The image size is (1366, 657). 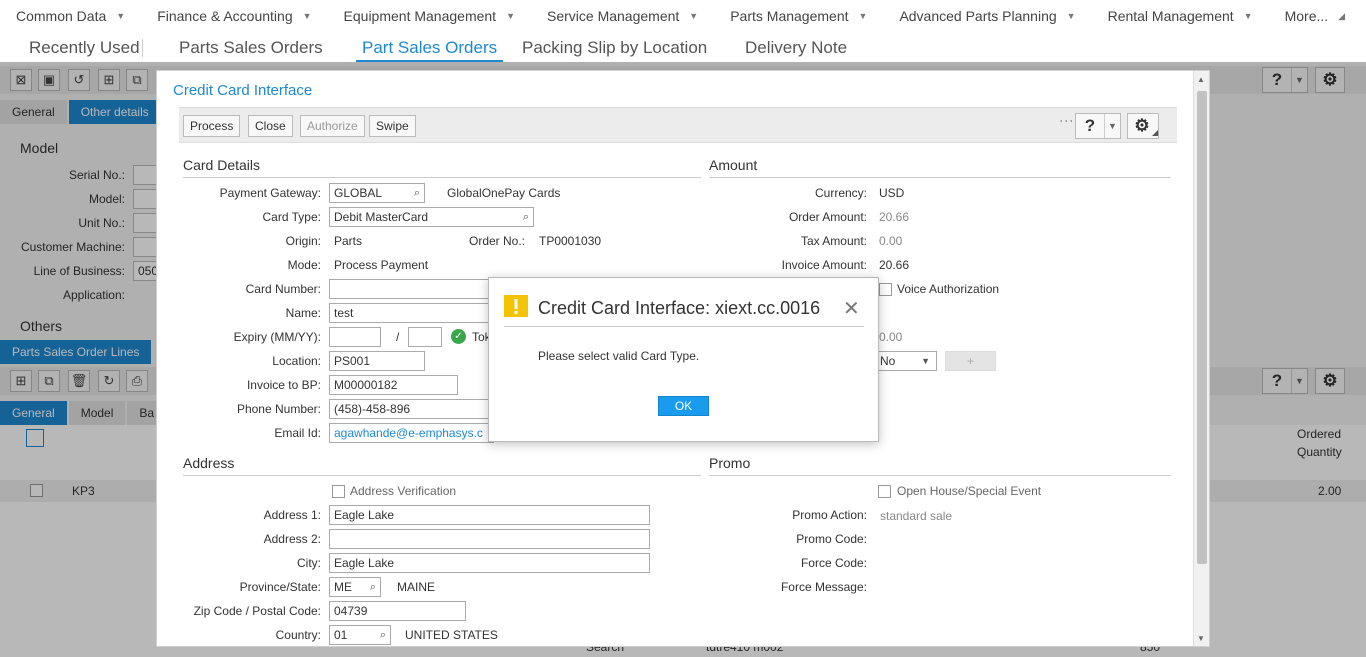 I want to click on email-field: agawhande@e-emphasys.c, so click(x=411, y=433).